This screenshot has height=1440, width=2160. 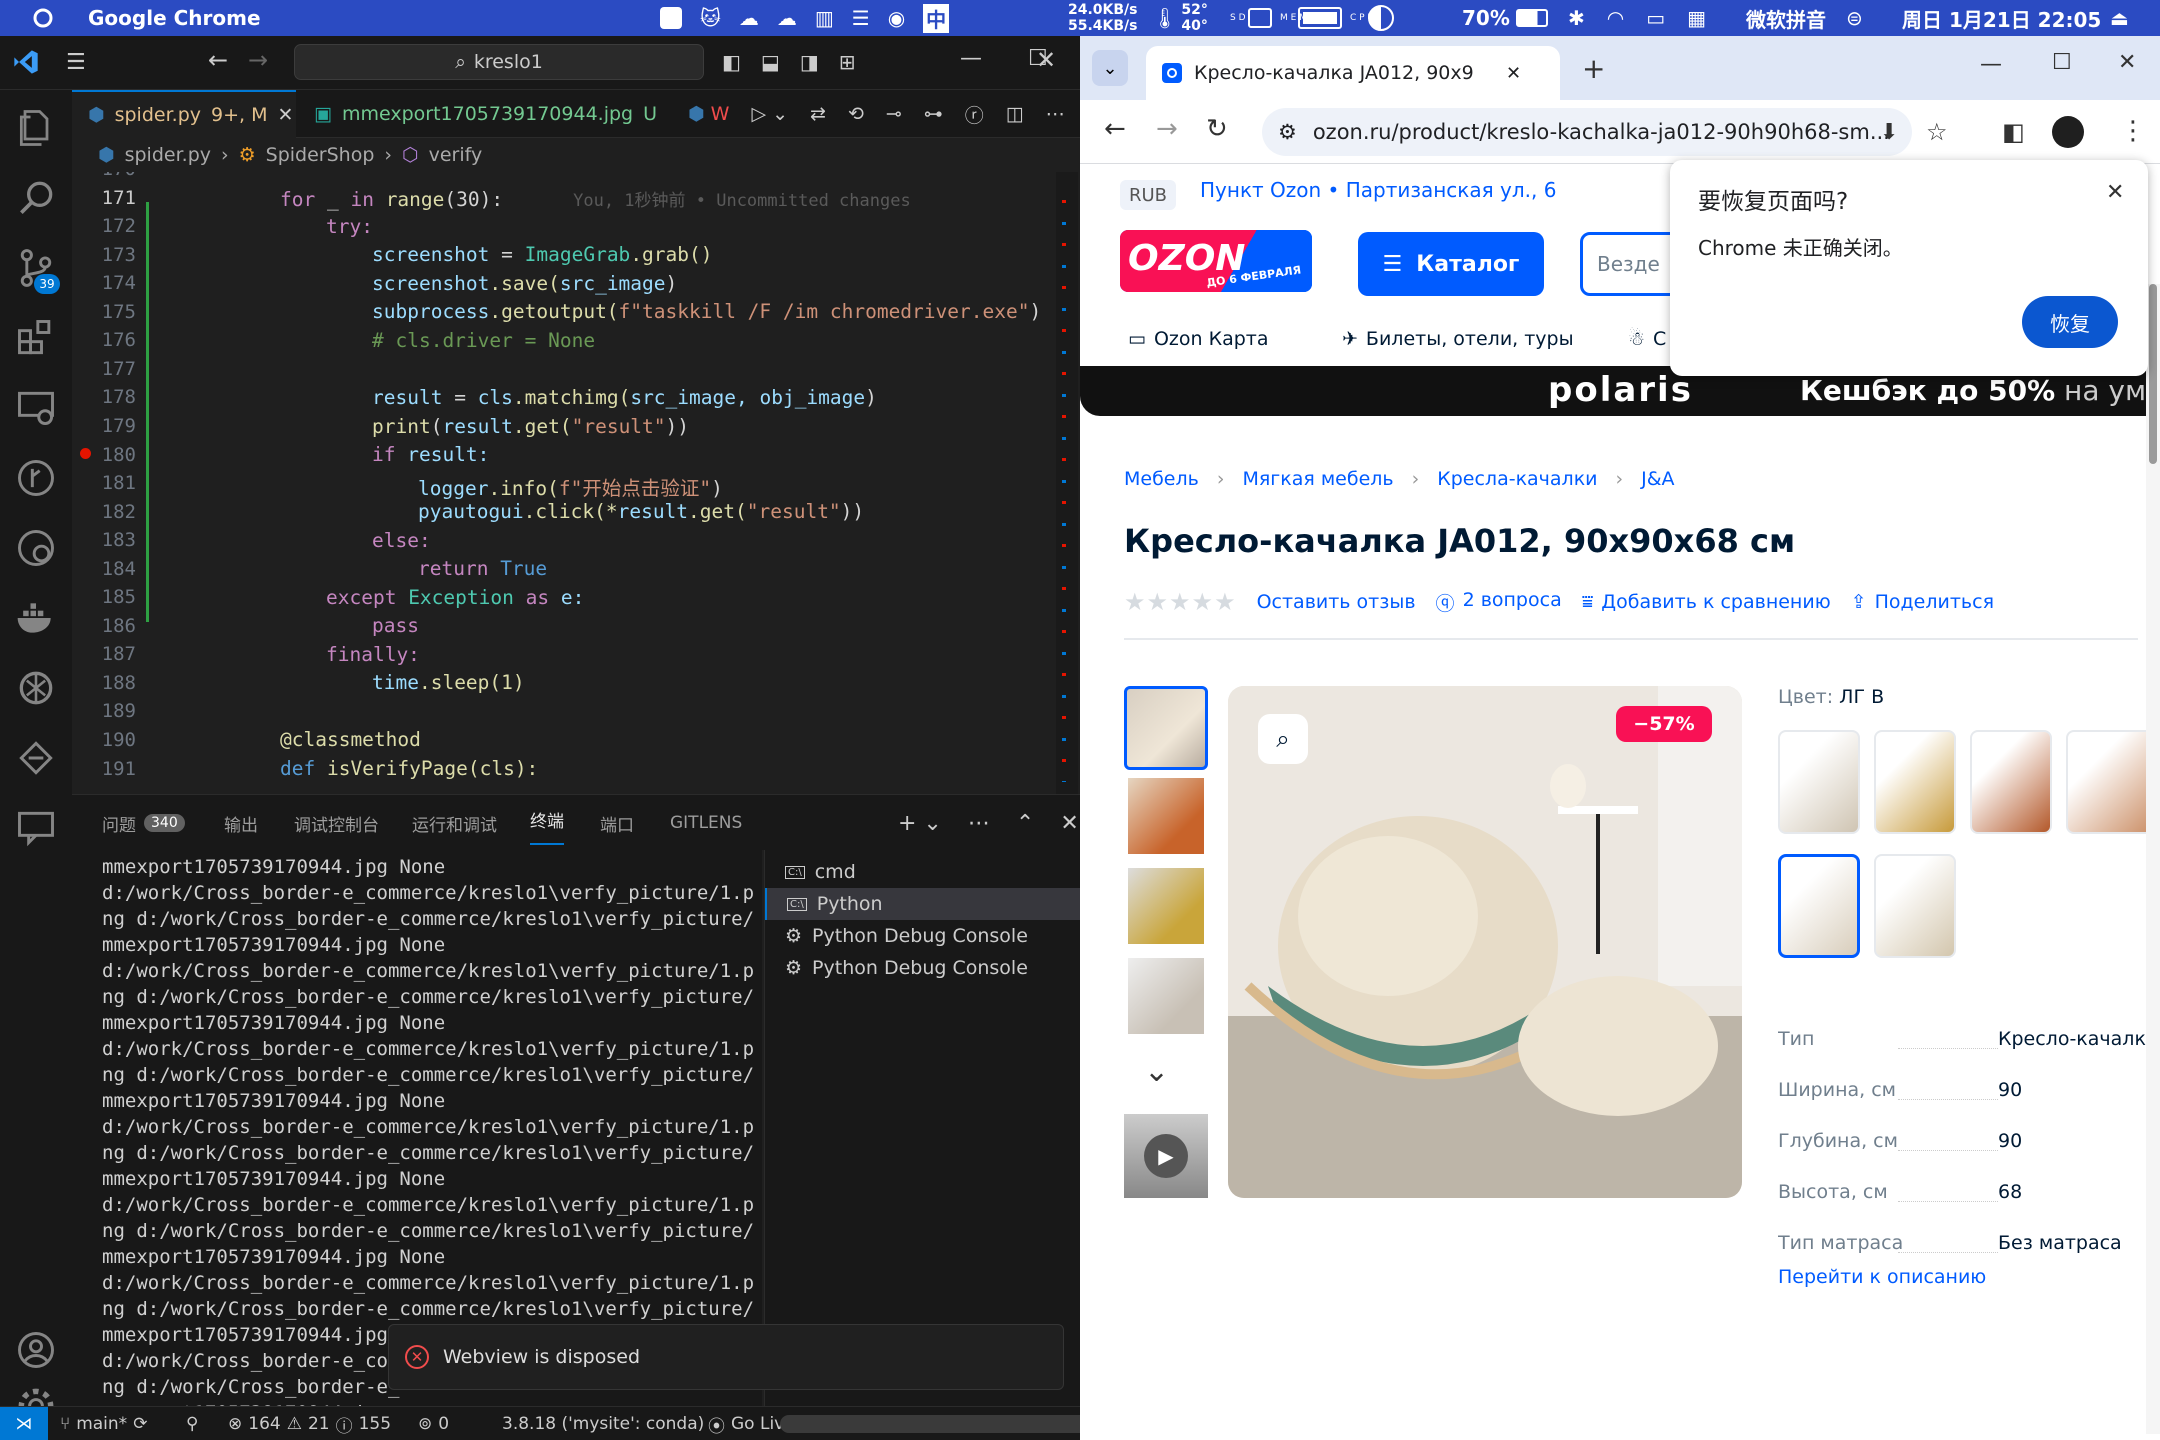 I want to click on next-change-icon: ⊶, so click(x=933, y=114).